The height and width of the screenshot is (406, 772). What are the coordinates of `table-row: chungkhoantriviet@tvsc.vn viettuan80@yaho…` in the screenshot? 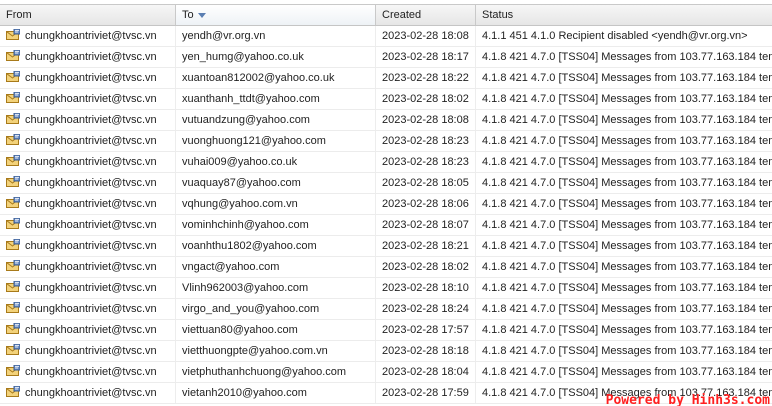 It's located at (386, 330).